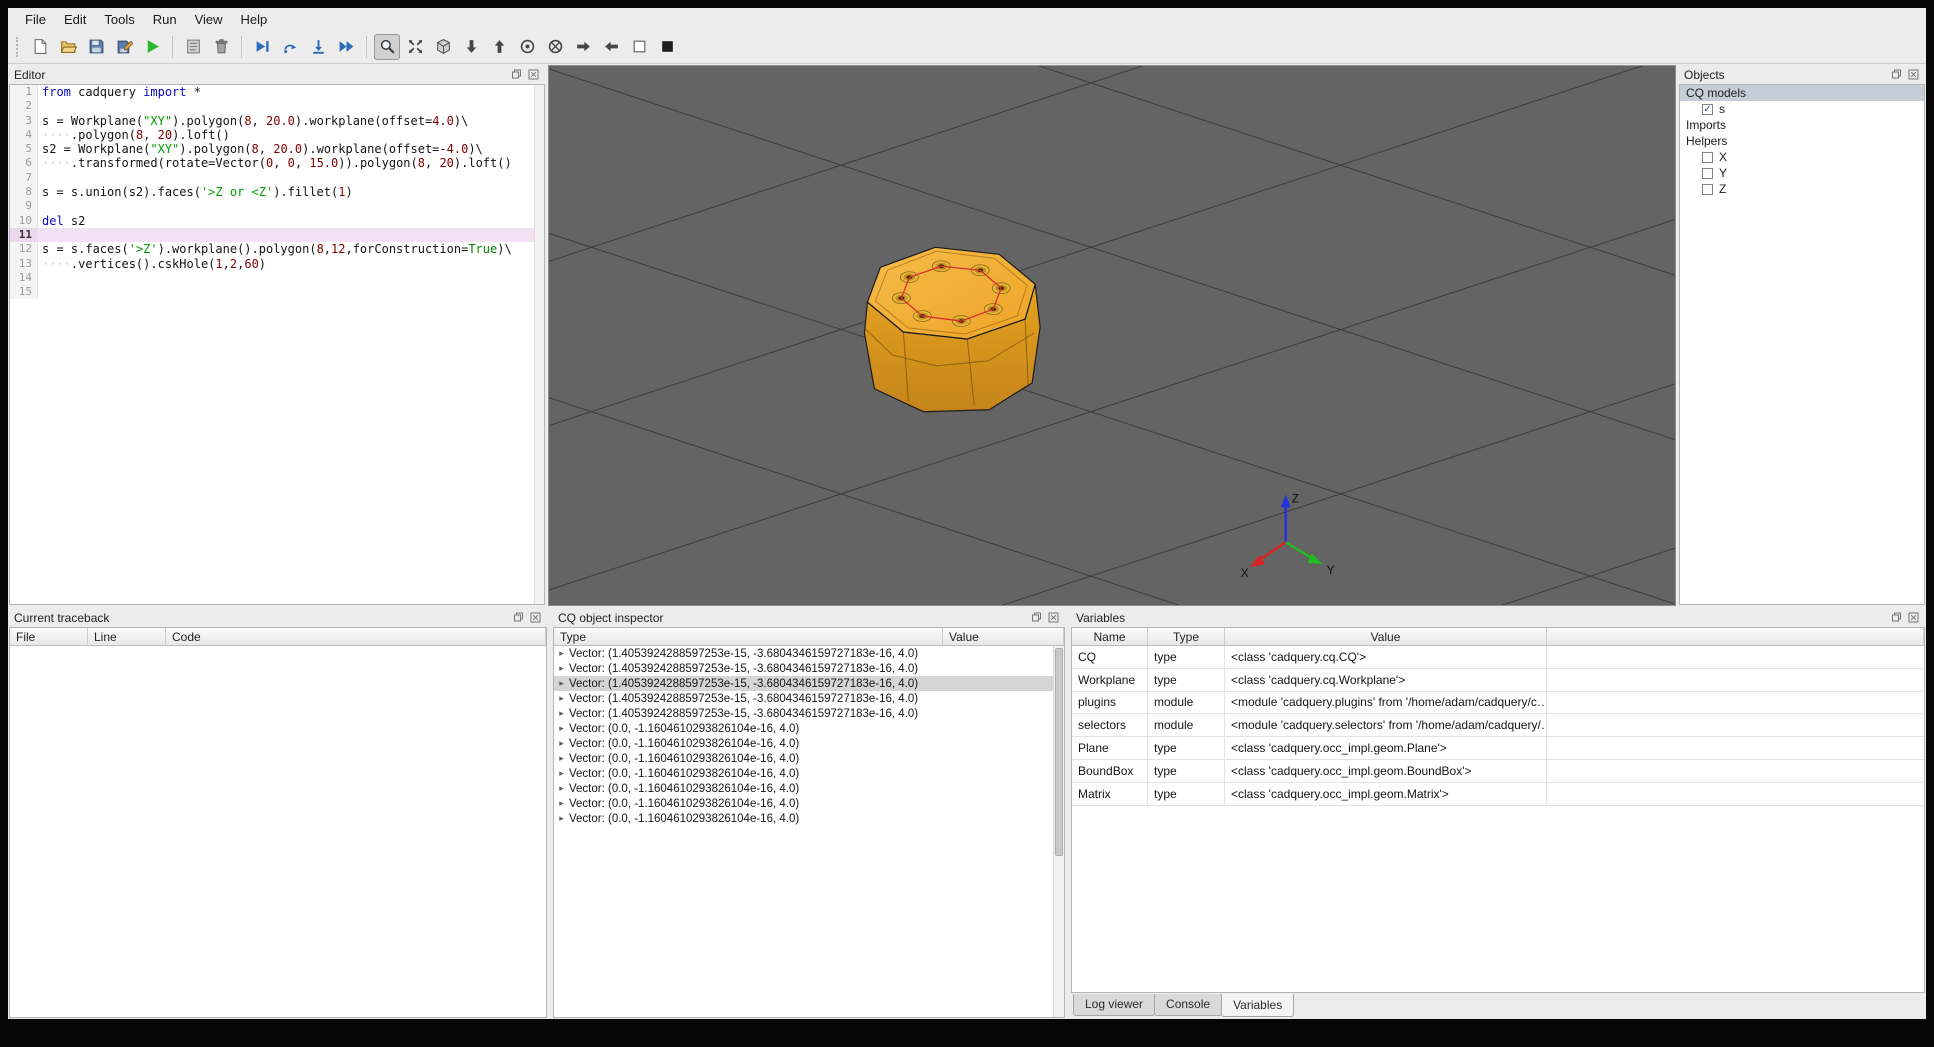 The height and width of the screenshot is (1047, 1934). I want to click on editor-panel-titlebar: Editor, so click(277, 74).